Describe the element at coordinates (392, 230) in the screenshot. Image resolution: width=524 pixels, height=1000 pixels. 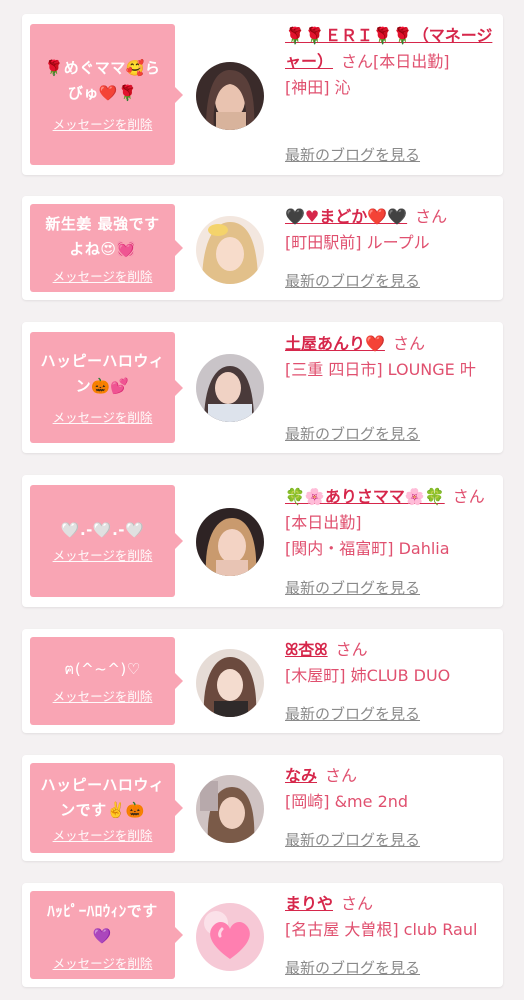
I see `member-info: 🖤♥まどか❤️🖤 さん [町田駅前] ループル` at that location.